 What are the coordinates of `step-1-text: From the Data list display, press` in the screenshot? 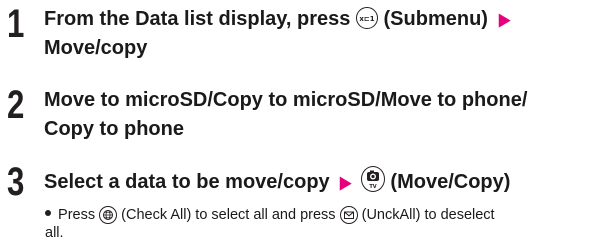 It's located at (197, 19).